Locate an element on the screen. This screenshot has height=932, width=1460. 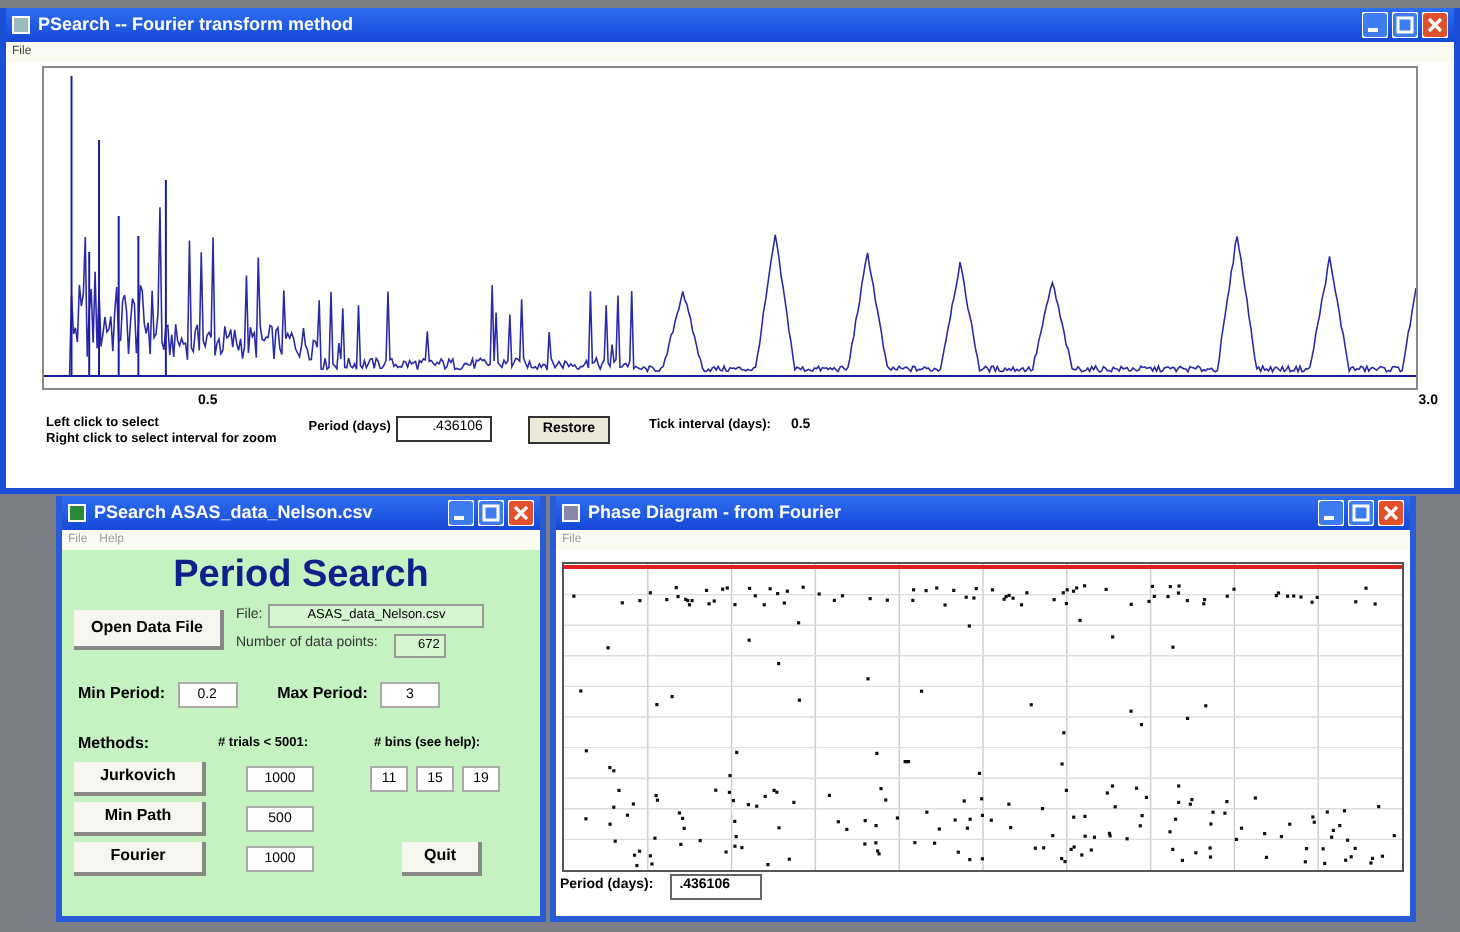
window-title: PSearch ASAS_data_Nelson.csv is located at coordinates (233, 512).